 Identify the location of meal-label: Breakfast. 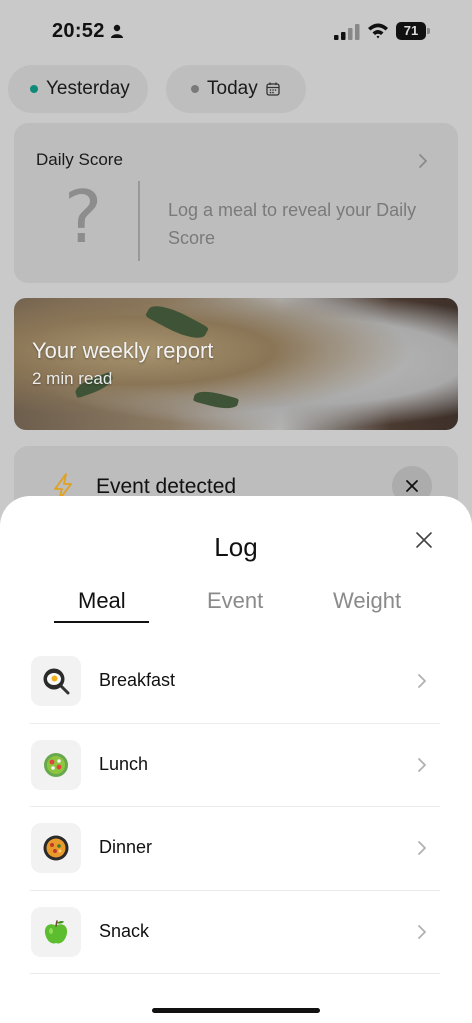
(137, 680).